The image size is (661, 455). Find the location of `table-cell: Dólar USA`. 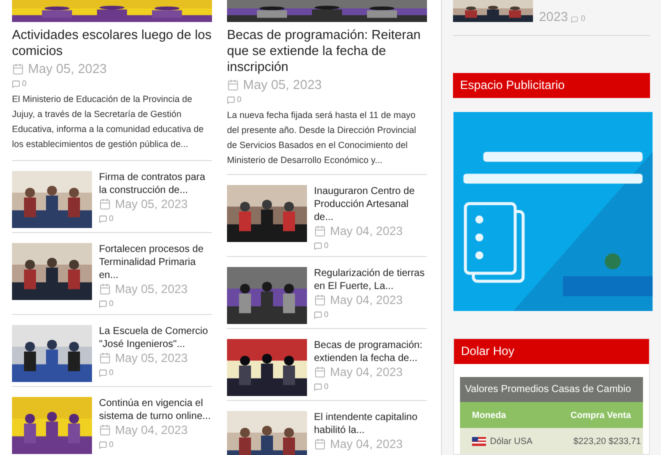

table-cell: Dólar USA is located at coordinates (511, 441).